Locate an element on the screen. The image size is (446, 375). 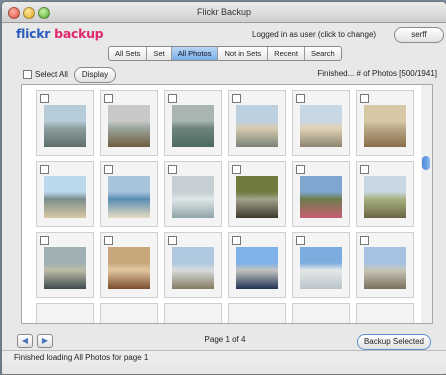
photo-grid-scrollbar is located at coordinates (427, 204).